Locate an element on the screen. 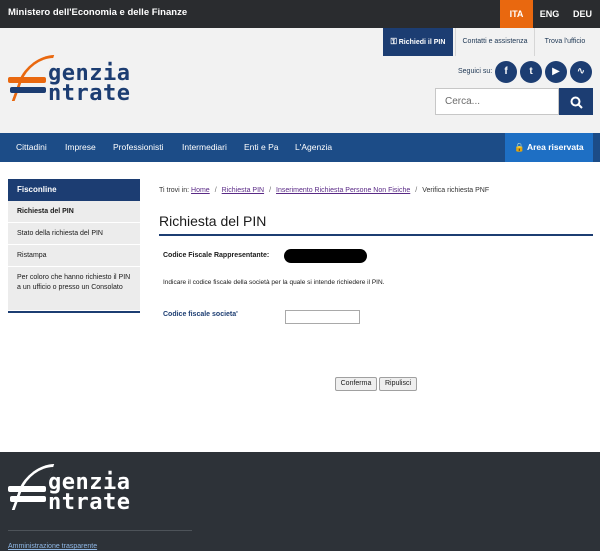 The width and height of the screenshot is (600, 551). richiedi-pin-link: ⚿ Richiedi il PIN is located at coordinates (418, 42).